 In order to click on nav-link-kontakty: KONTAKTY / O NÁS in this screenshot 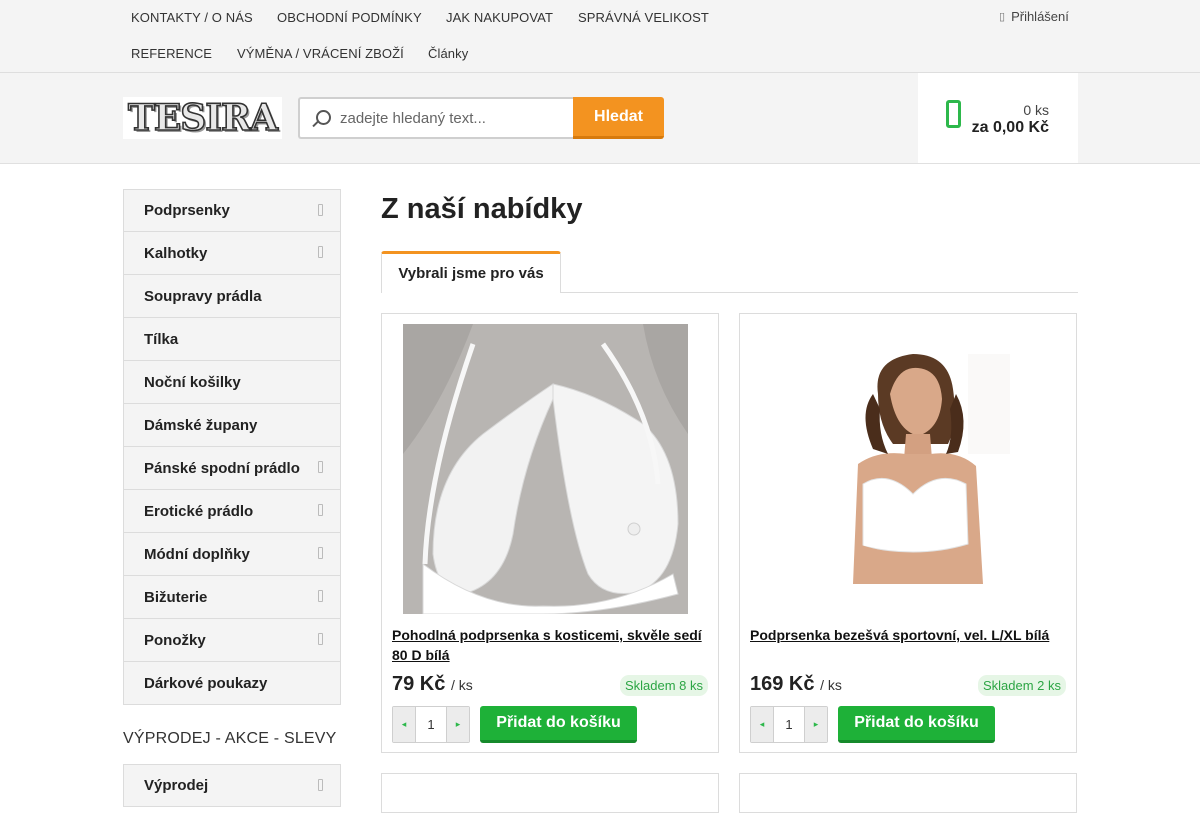, I will do `click(192, 17)`.